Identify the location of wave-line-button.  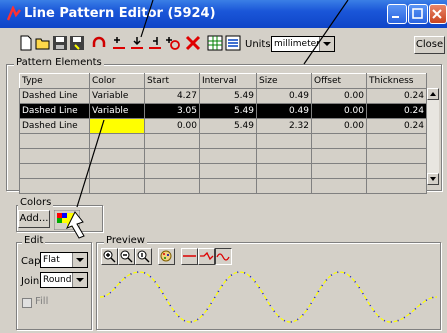
(223, 256).